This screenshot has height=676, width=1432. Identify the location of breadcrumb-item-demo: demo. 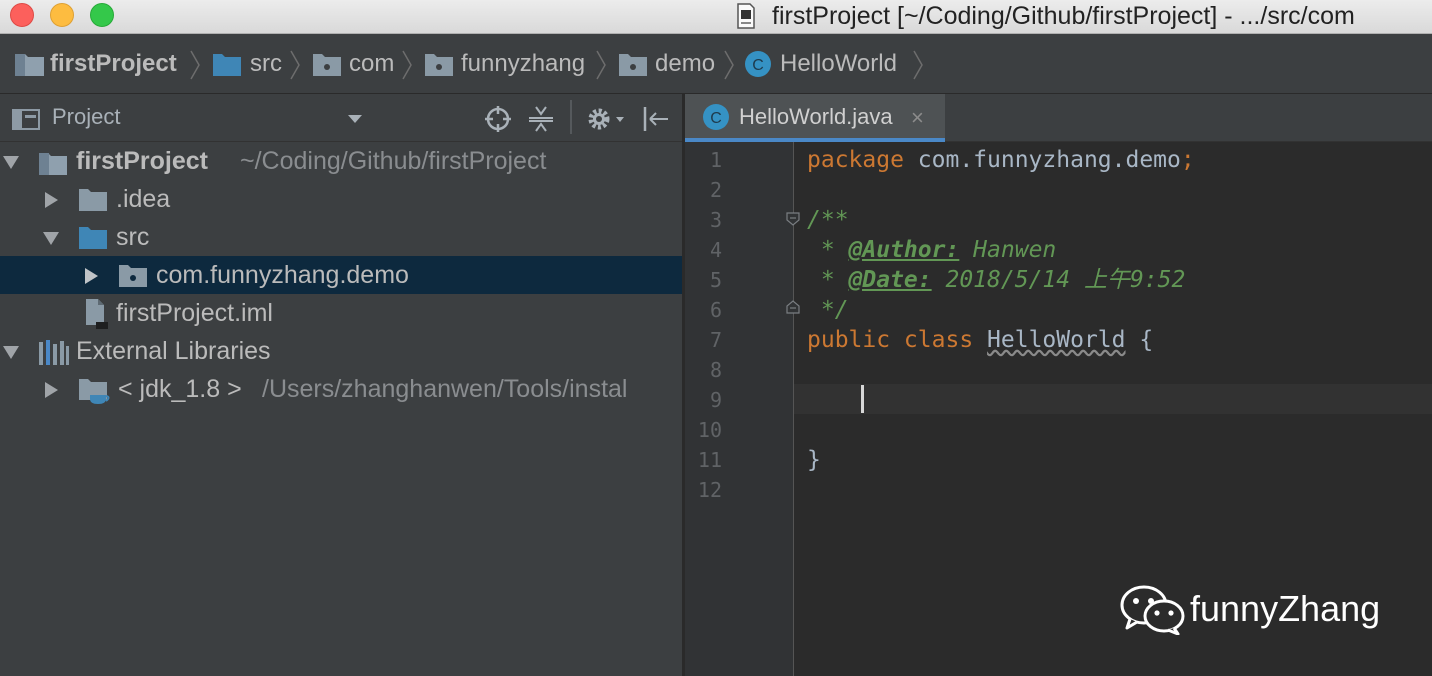
(666, 64).